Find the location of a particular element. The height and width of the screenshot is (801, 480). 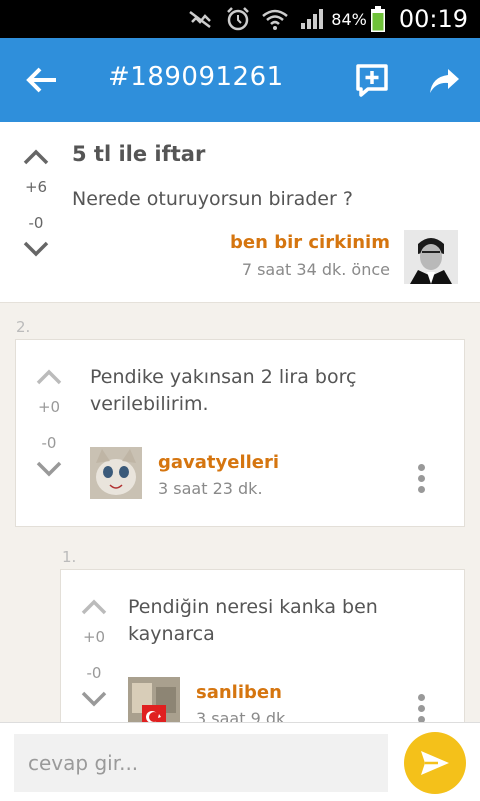

post-author-avatar is located at coordinates (431, 257).